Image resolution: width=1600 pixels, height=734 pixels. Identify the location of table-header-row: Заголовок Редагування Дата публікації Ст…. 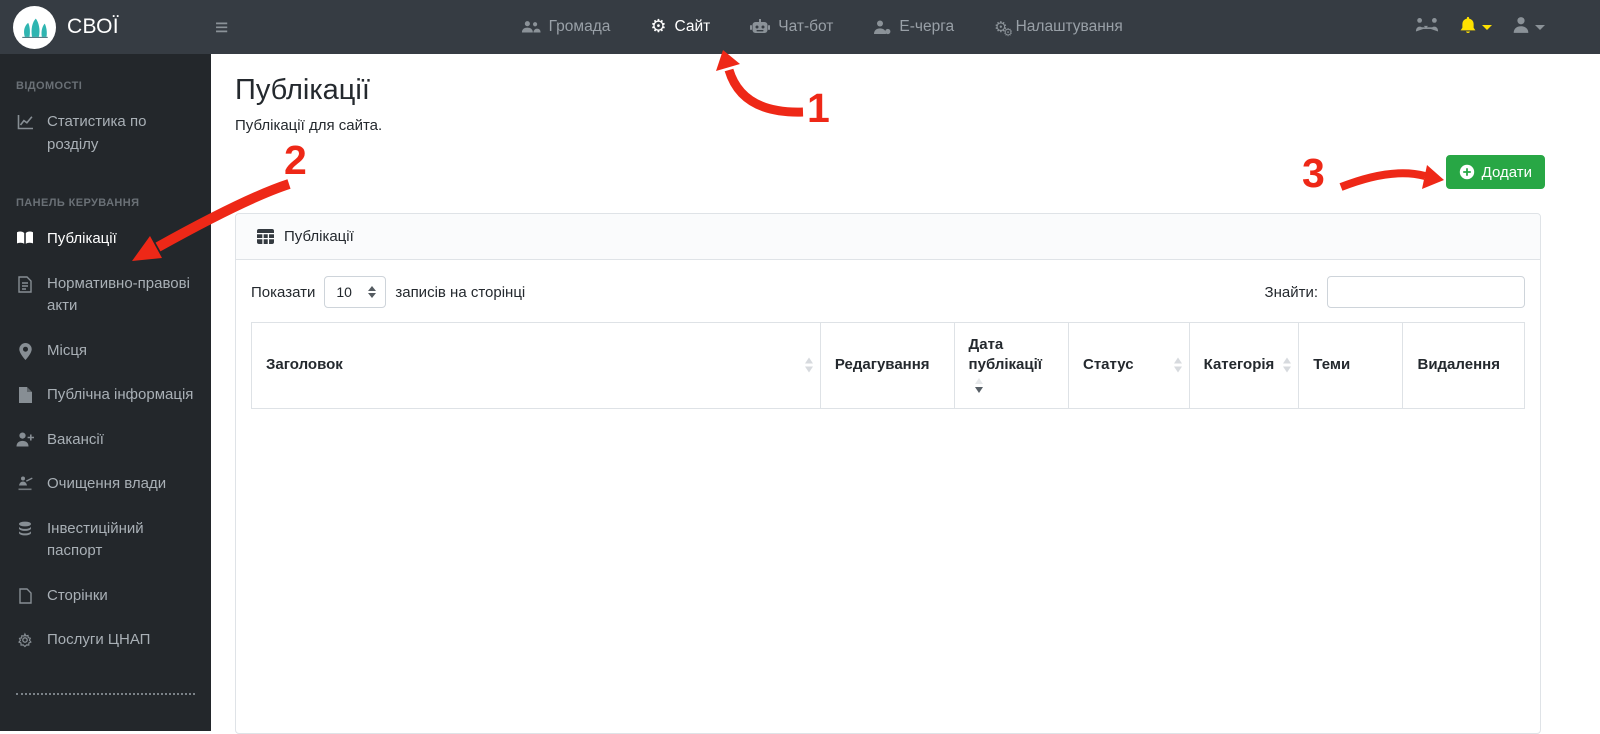
(888, 365).